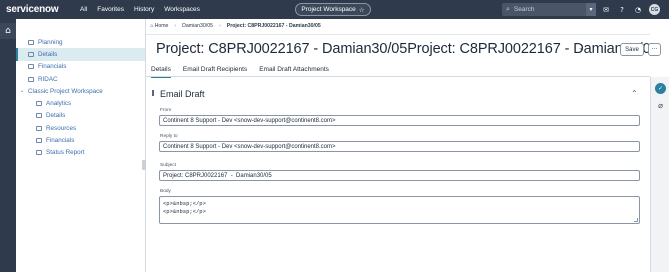 This screenshot has width=669, height=272. What do you see at coordinates (636, 220) in the screenshot?
I see `resize-handle-icon` at bounding box center [636, 220].